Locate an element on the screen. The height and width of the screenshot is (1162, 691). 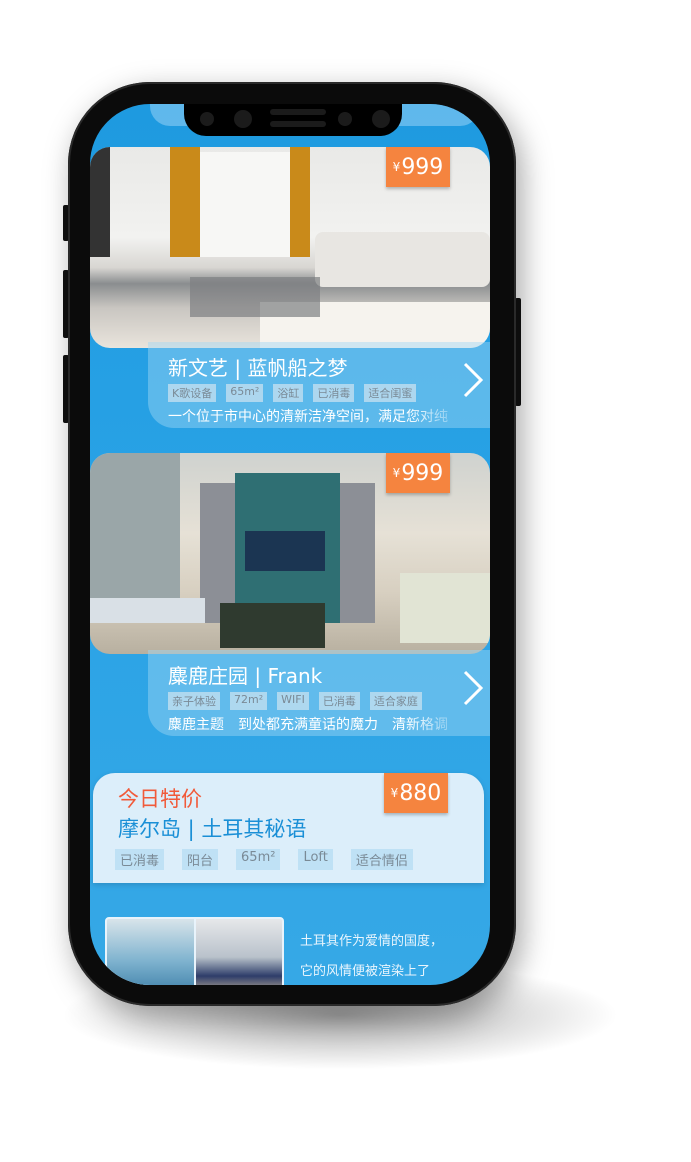
tag: K歌设备 is located at coordinates (192, 393).